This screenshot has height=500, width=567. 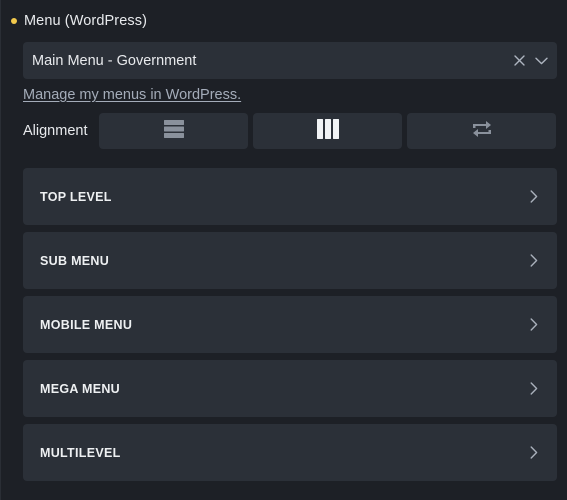 I want to click on control-title: Menu (WordPress), so click(x=86, y=21).